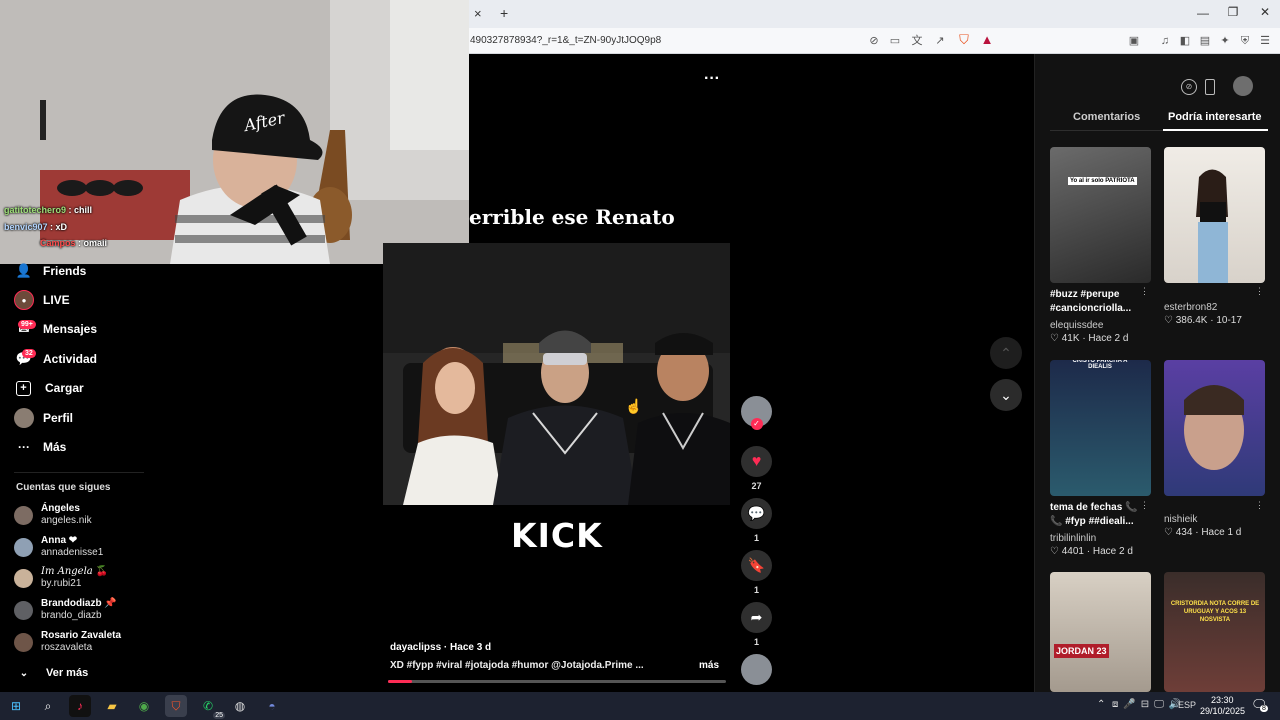 Image resolution: width=1280 pixels, height=720 pixels. Describe the element at coordinates (1259, 705) in the screenshot. I see `notifications-icon: 🗨 8` at that location.